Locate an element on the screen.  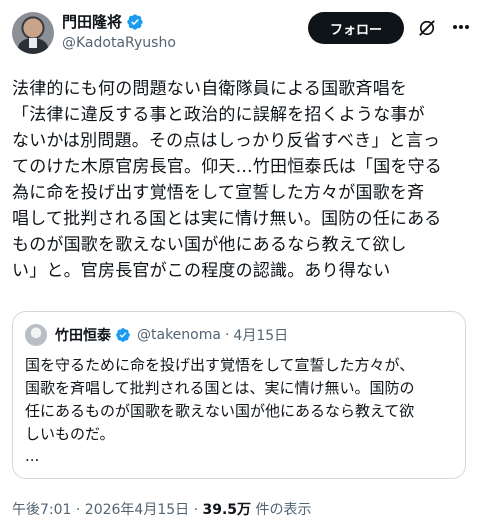
quoted-verified-badge-icon is located at coordinates (123, 335).